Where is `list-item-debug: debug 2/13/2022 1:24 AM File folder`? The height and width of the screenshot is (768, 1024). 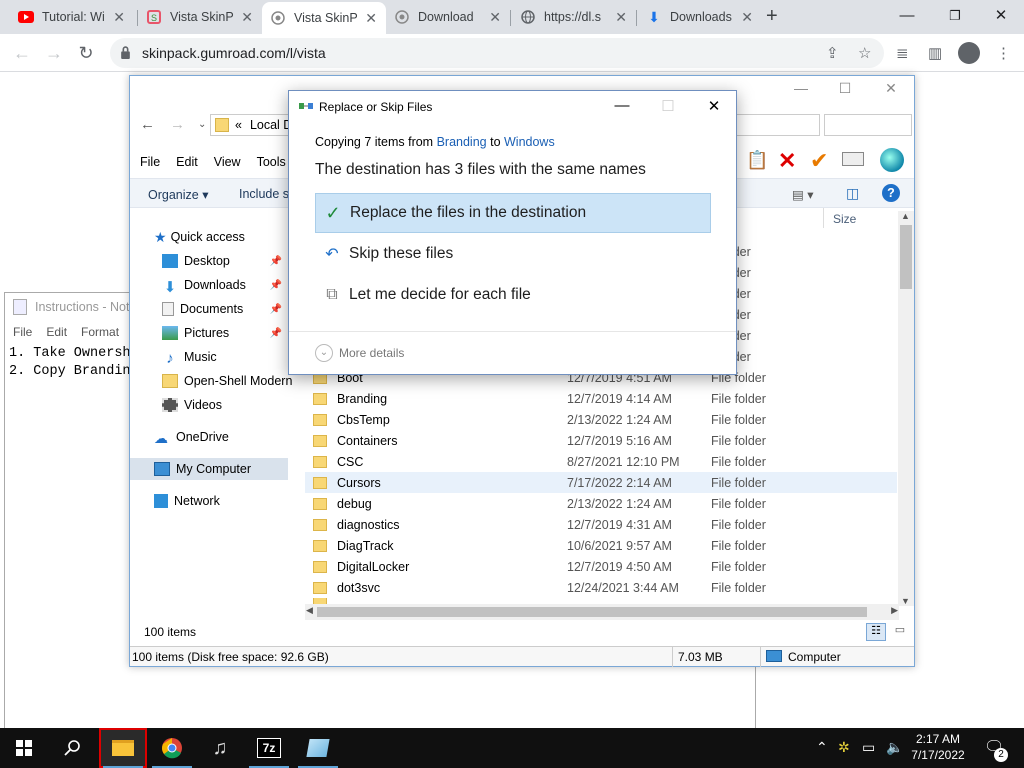 list-item-debug: debug 2/13/2022 1:24 AM File folder is located at coordinates (601, 503).